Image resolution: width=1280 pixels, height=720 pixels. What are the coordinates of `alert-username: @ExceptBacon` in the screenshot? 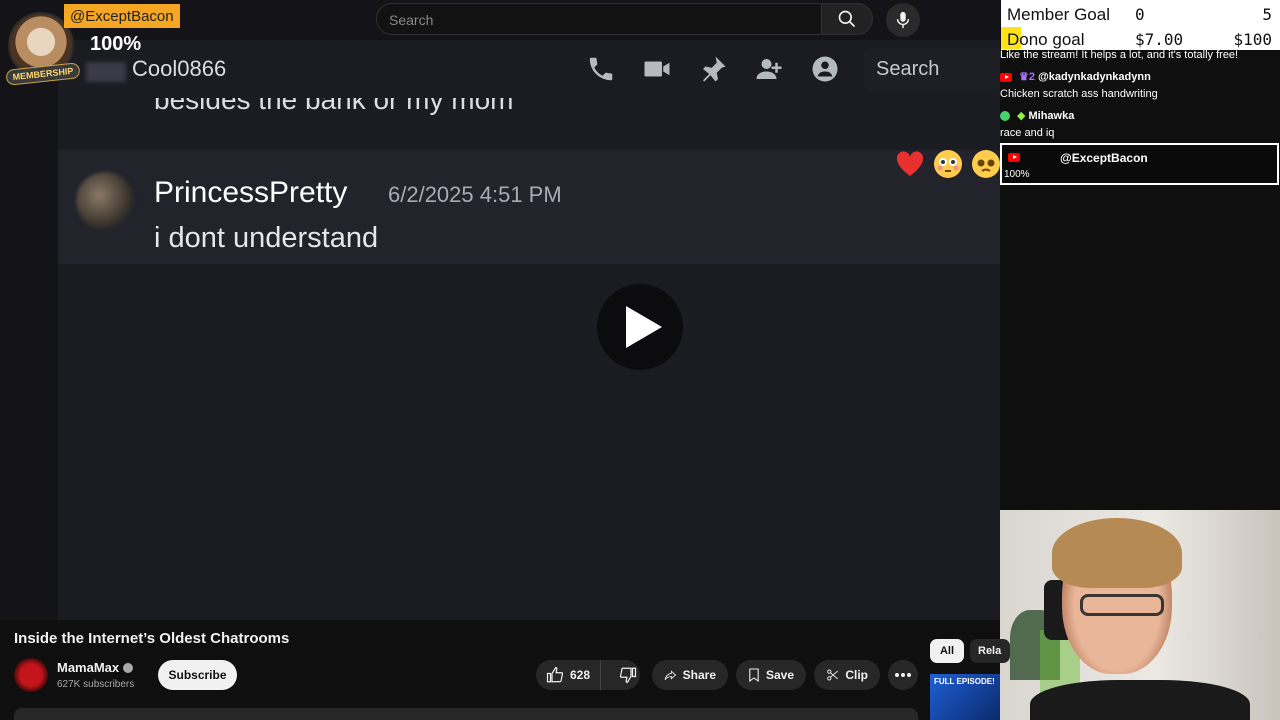 It's located at (1104, 158).